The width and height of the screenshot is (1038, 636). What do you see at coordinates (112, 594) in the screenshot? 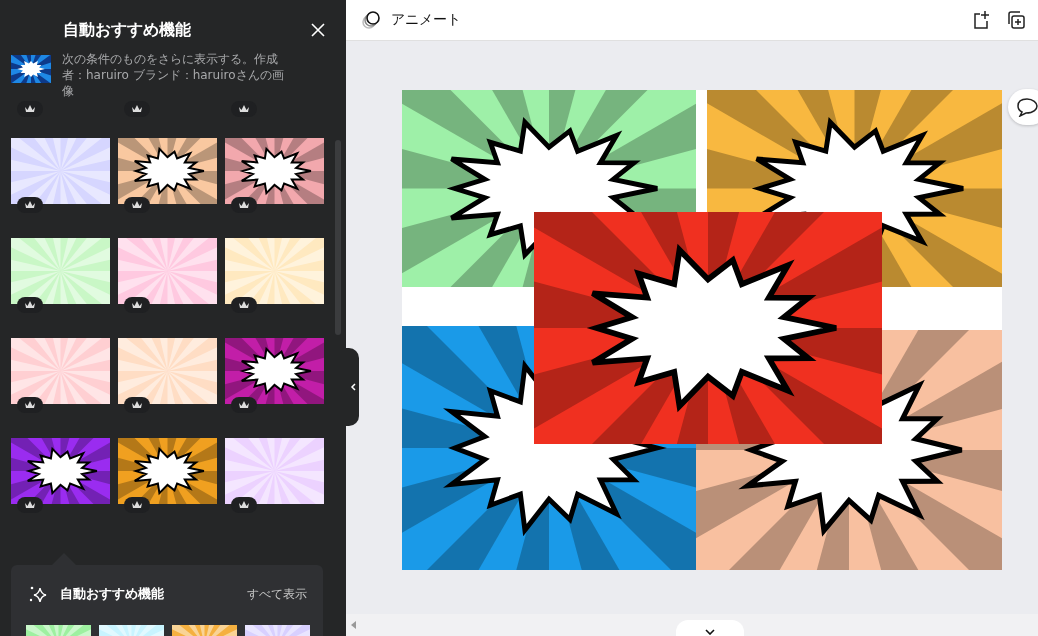
I see `recommend-title: 自動おすすめ機能` at bounding box center [112, 594].